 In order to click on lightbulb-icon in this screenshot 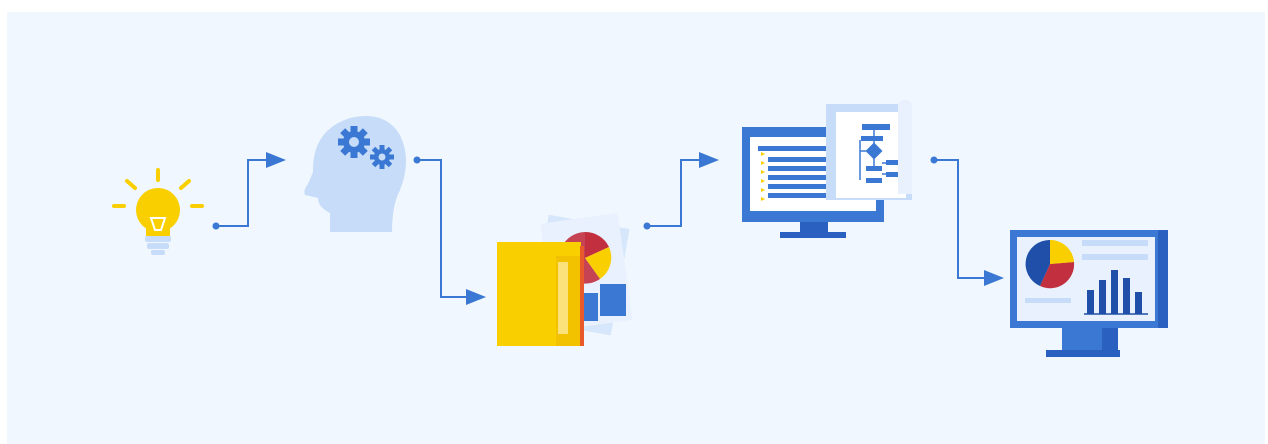, I will do `click(158, 211)`.